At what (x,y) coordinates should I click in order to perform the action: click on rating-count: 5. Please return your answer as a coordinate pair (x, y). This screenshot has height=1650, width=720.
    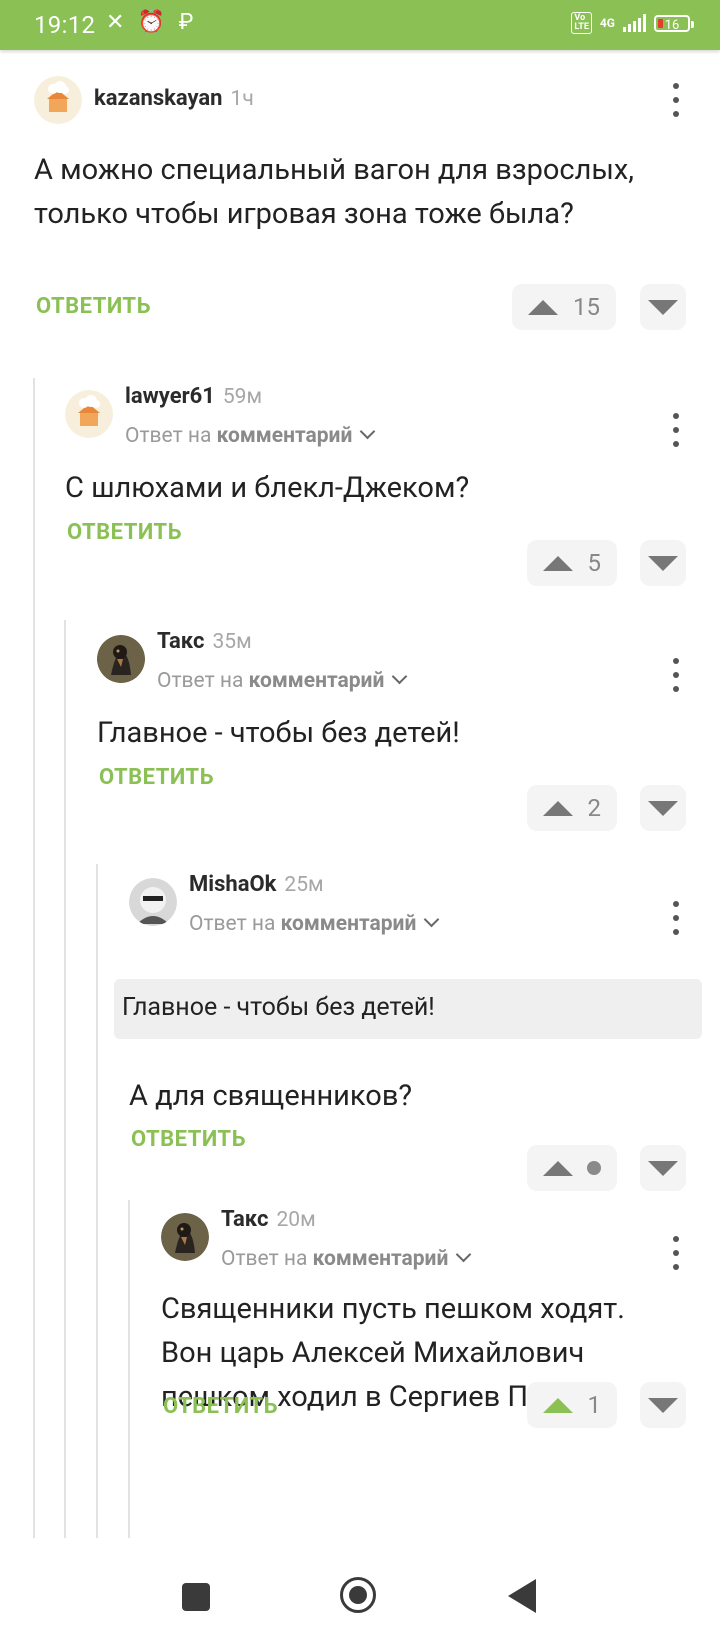
    Looking at the image, I should click on (594, 563).